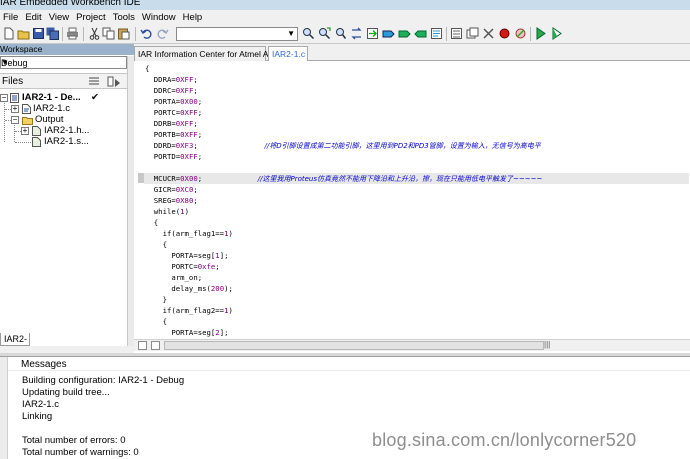  What do you see at coordinates (324, 33) in the screenshot?
I see `find-next-icon` at bounding box center [324, 33].